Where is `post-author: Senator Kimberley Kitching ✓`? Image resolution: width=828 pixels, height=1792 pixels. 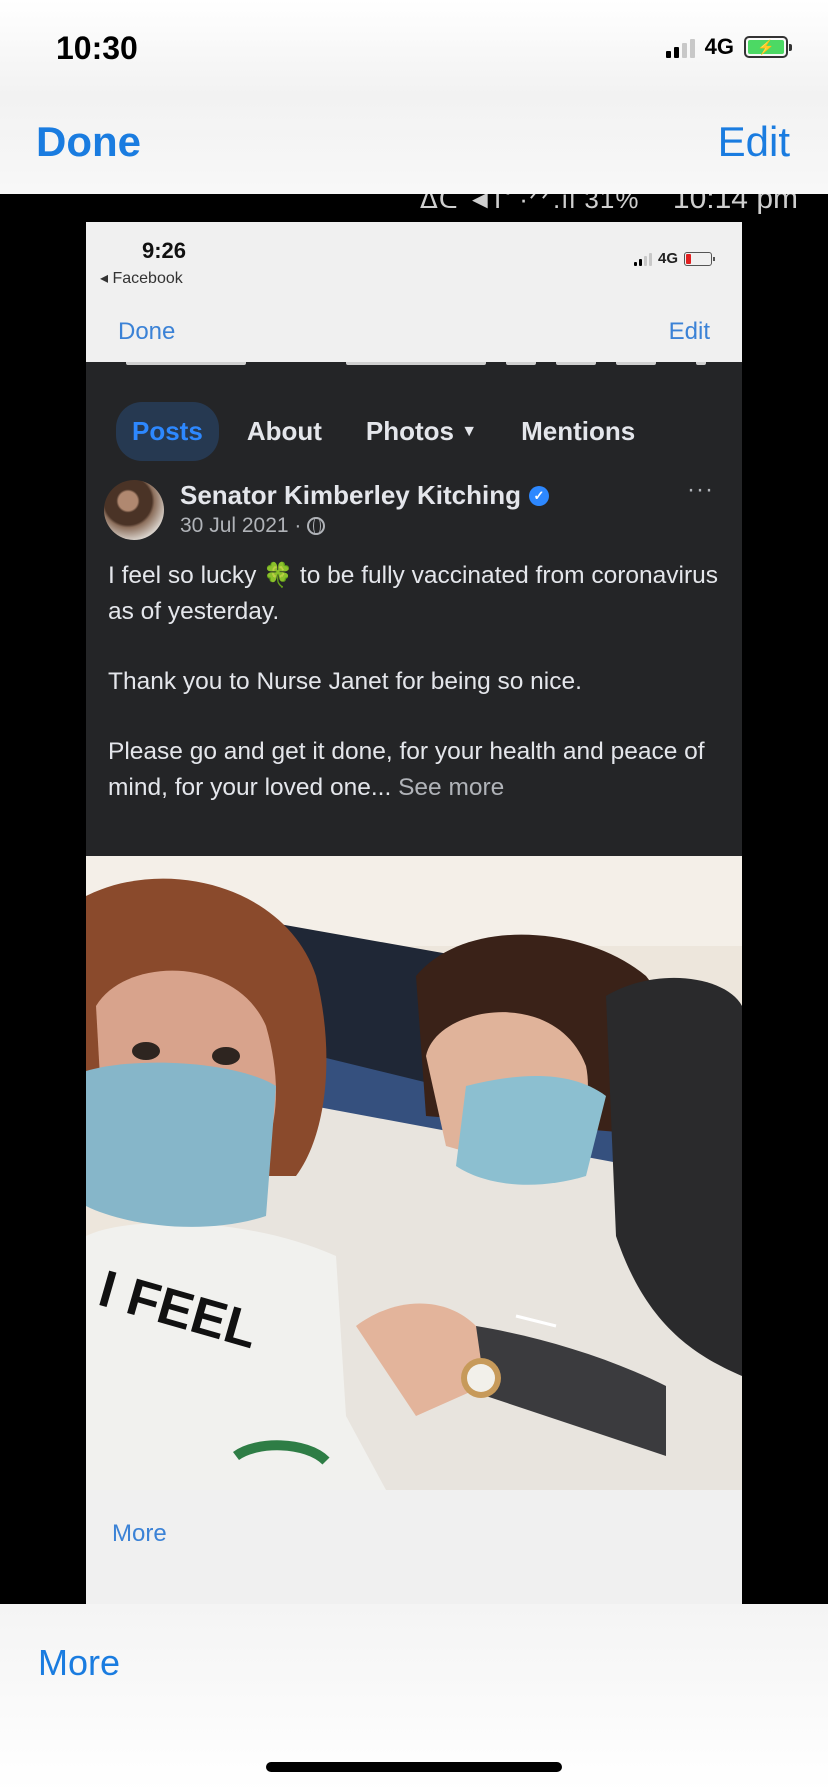
post-author: Senator Kimberley Kitching ✓ is located at coordinates (364, 495).